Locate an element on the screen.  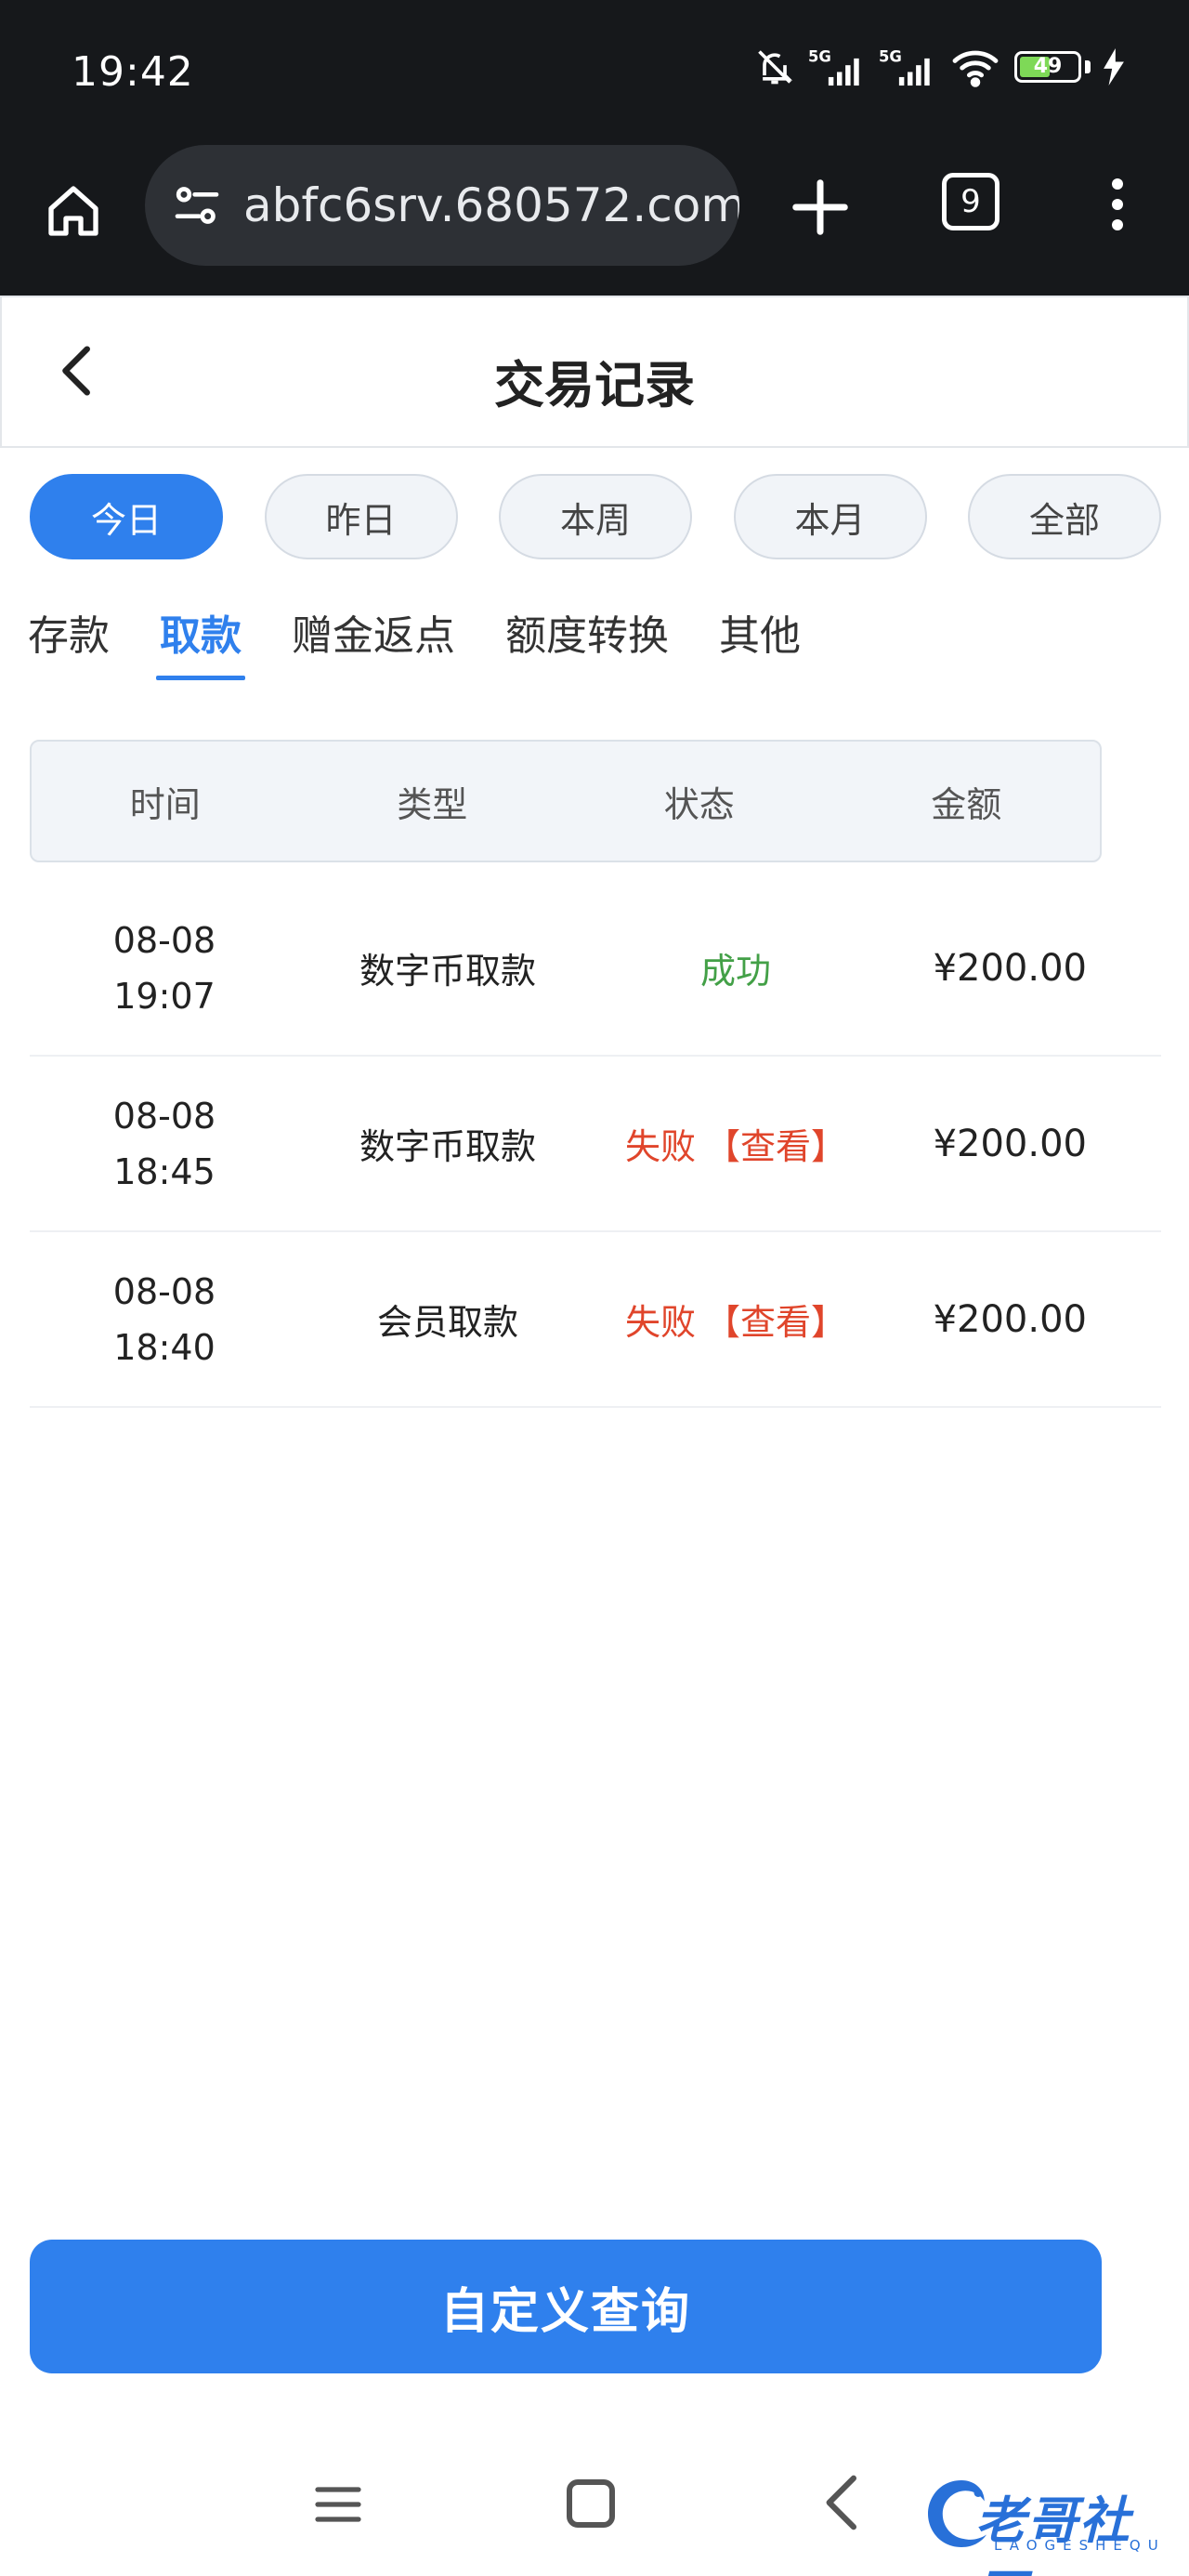
charging-icon is located at coordinates (1114, 66).